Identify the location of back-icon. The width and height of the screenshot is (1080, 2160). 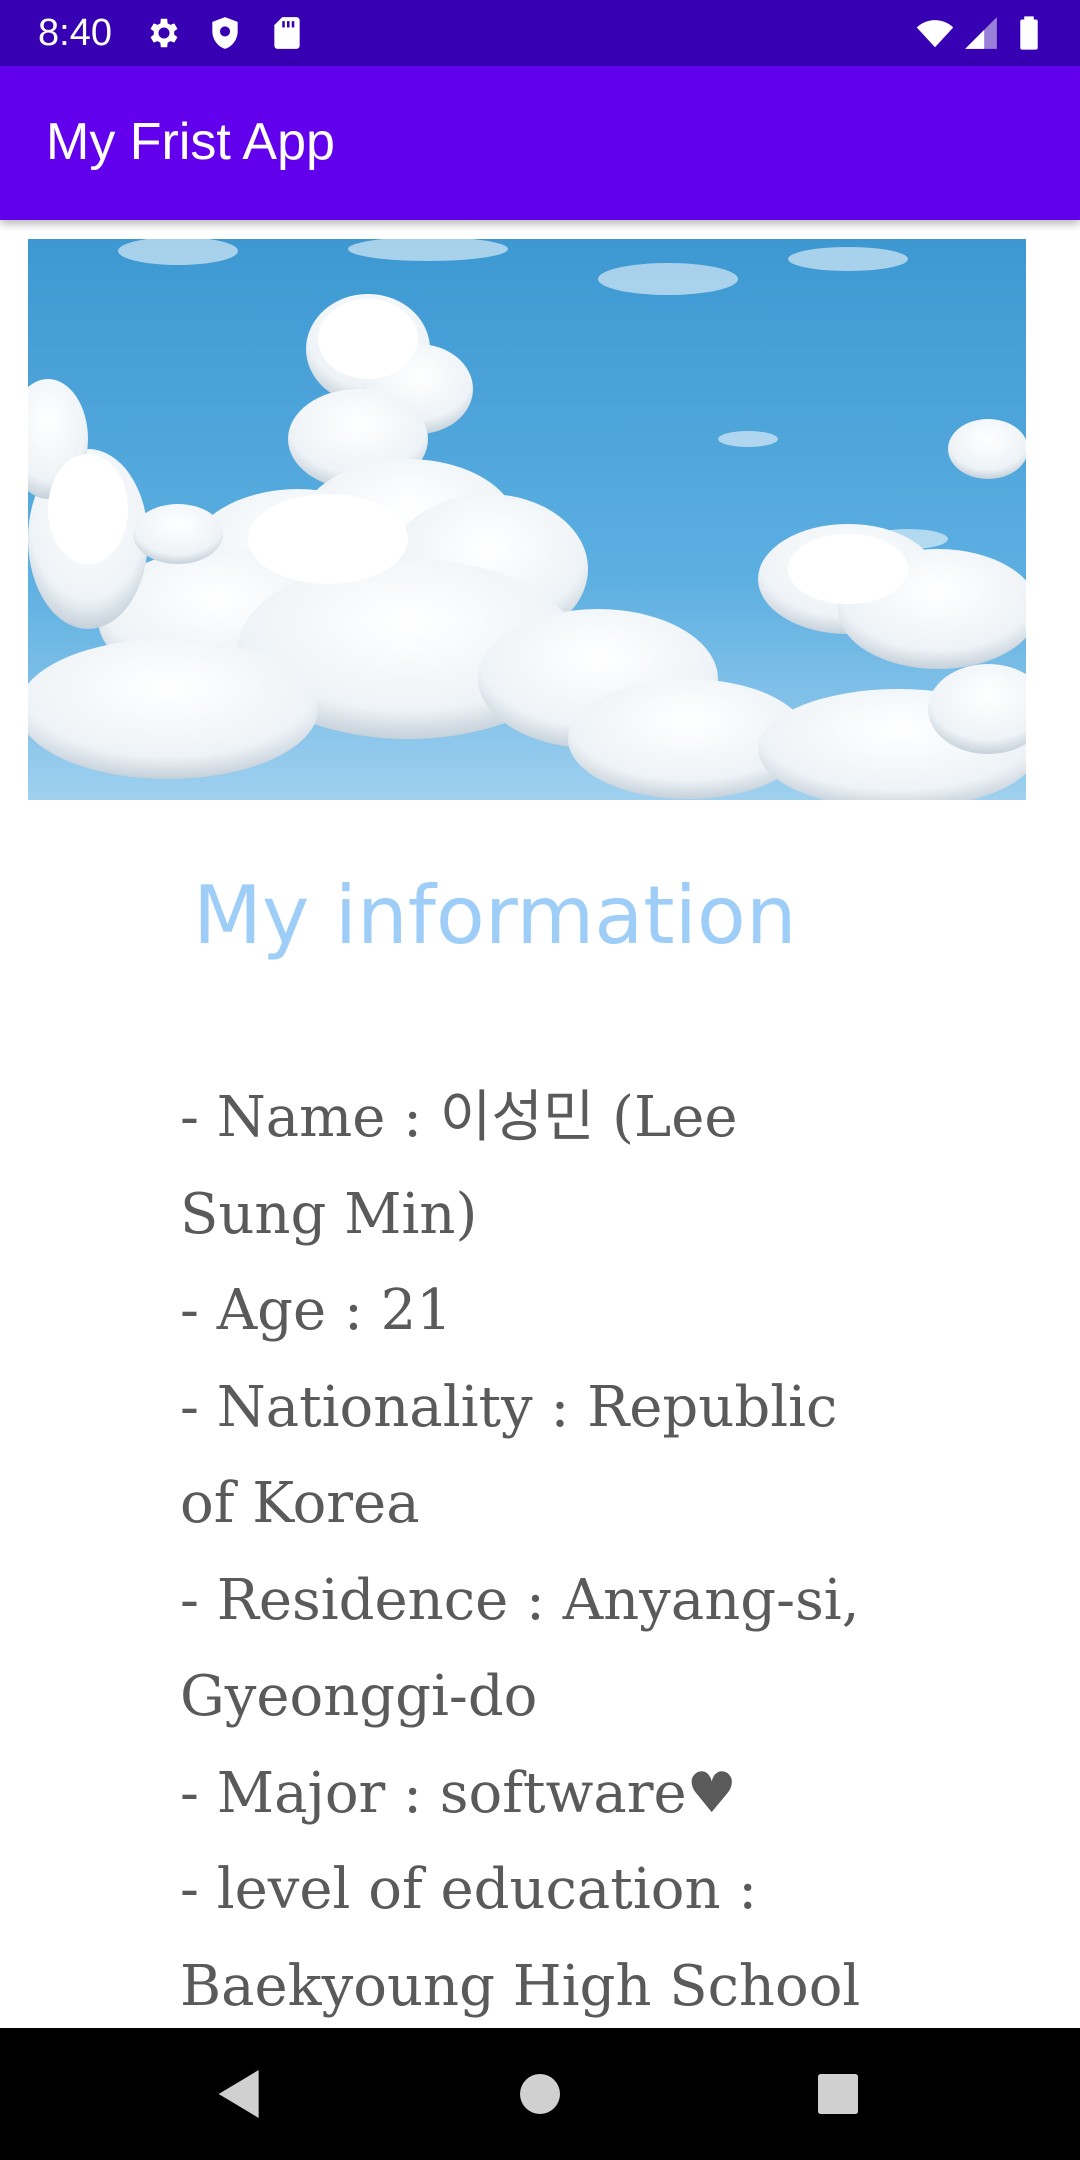
(240, 2094).